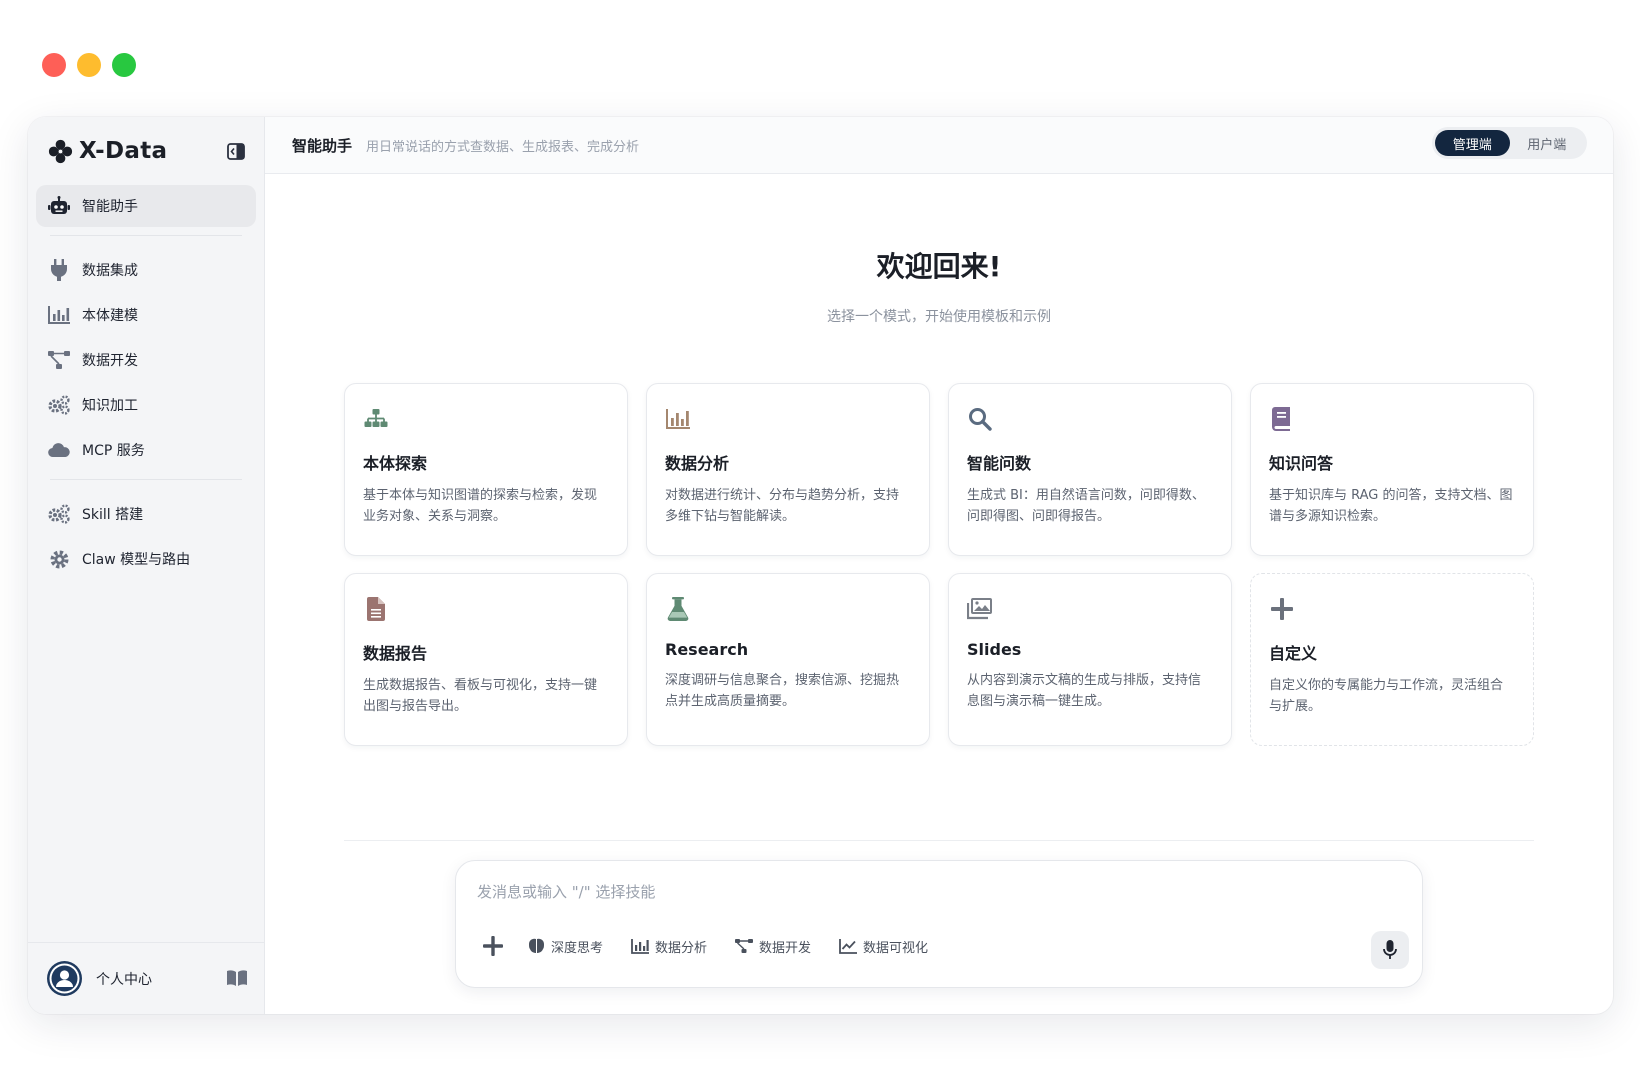  I want to click on message-input, so click(877, 892).